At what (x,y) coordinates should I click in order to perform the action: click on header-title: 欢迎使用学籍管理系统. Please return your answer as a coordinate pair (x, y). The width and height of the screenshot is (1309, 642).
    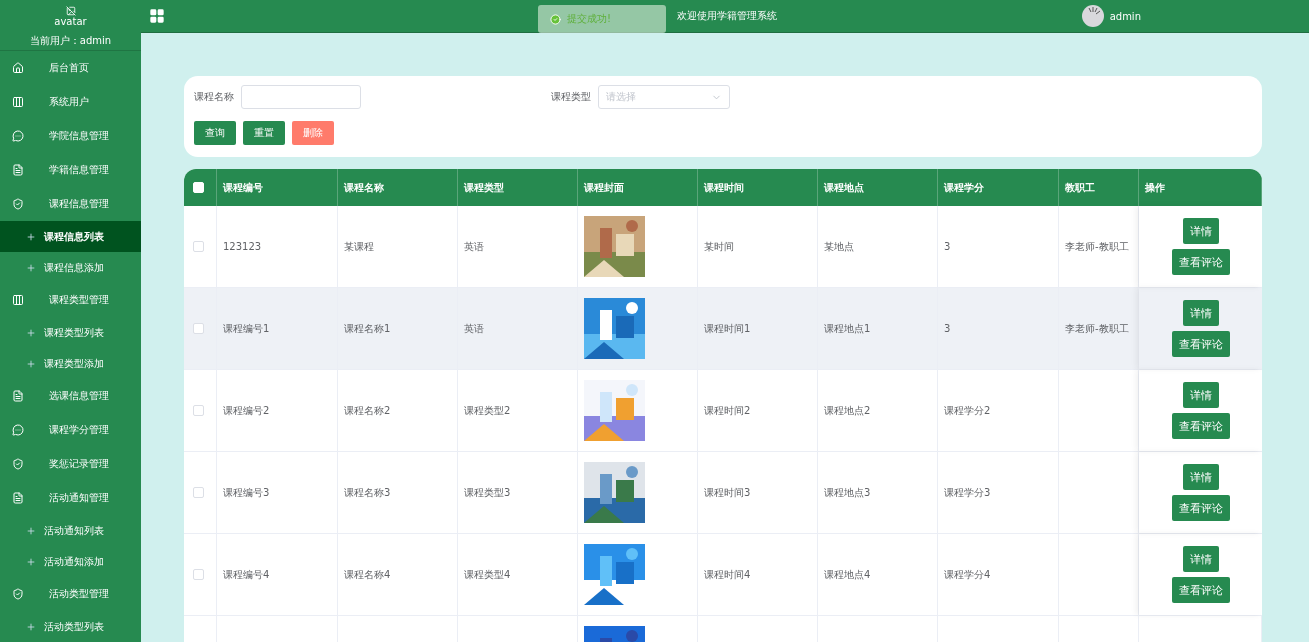
    Looking at the image, I should click on (727, 16).